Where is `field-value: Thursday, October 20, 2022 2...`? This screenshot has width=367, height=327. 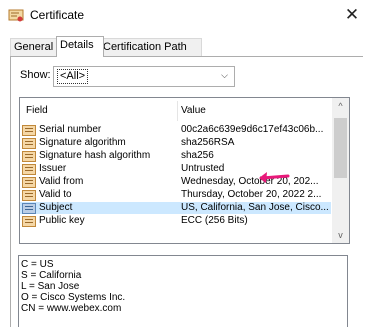
field-value: Thursday, October 20, 2022 2... is located at coordinates (251, 194).